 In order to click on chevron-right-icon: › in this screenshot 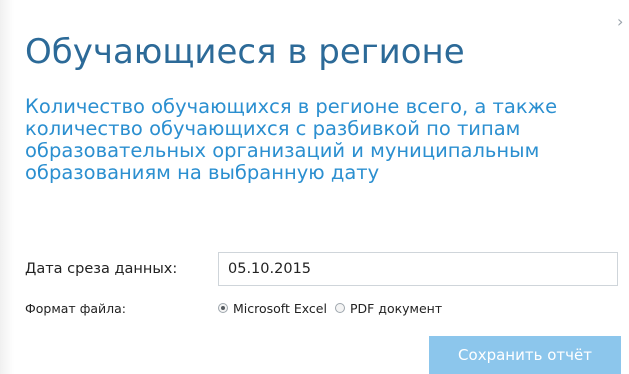, I will do `click(623, 22)`.